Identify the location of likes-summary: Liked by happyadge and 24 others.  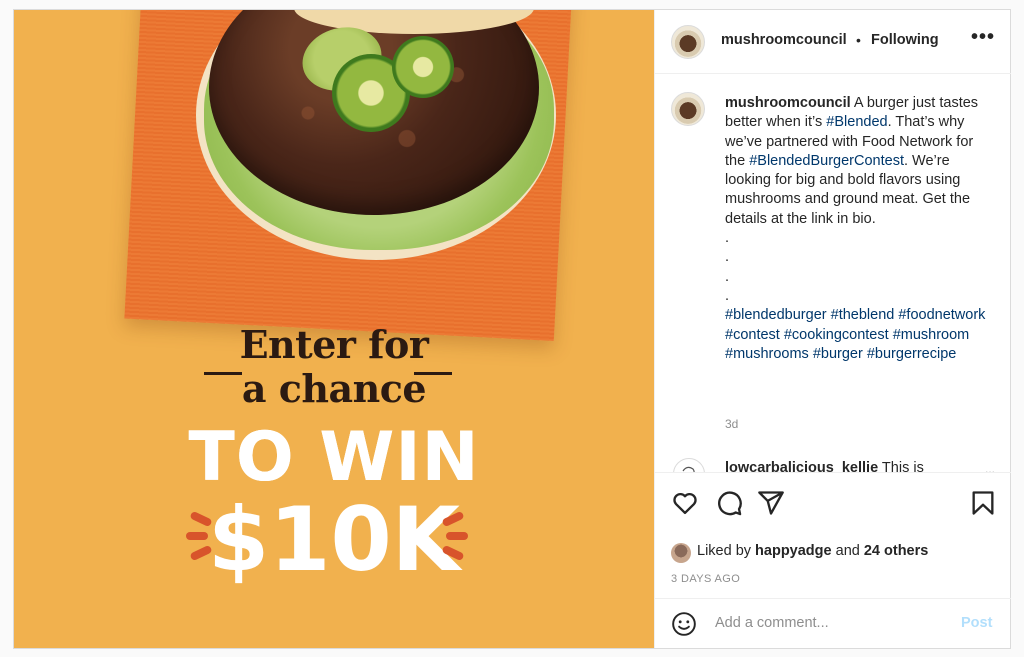
(812, 551).